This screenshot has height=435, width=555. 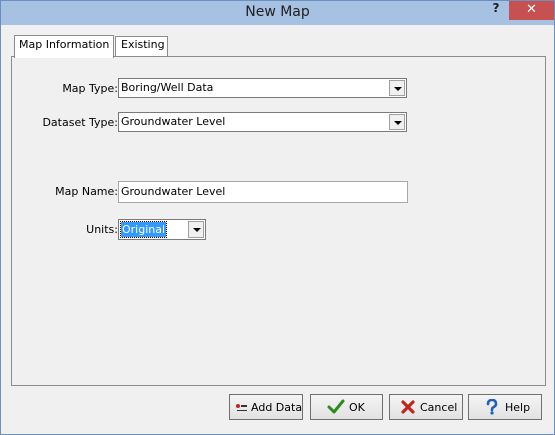 I want to click on tab-label: Existing, so click(x=143, y=44).